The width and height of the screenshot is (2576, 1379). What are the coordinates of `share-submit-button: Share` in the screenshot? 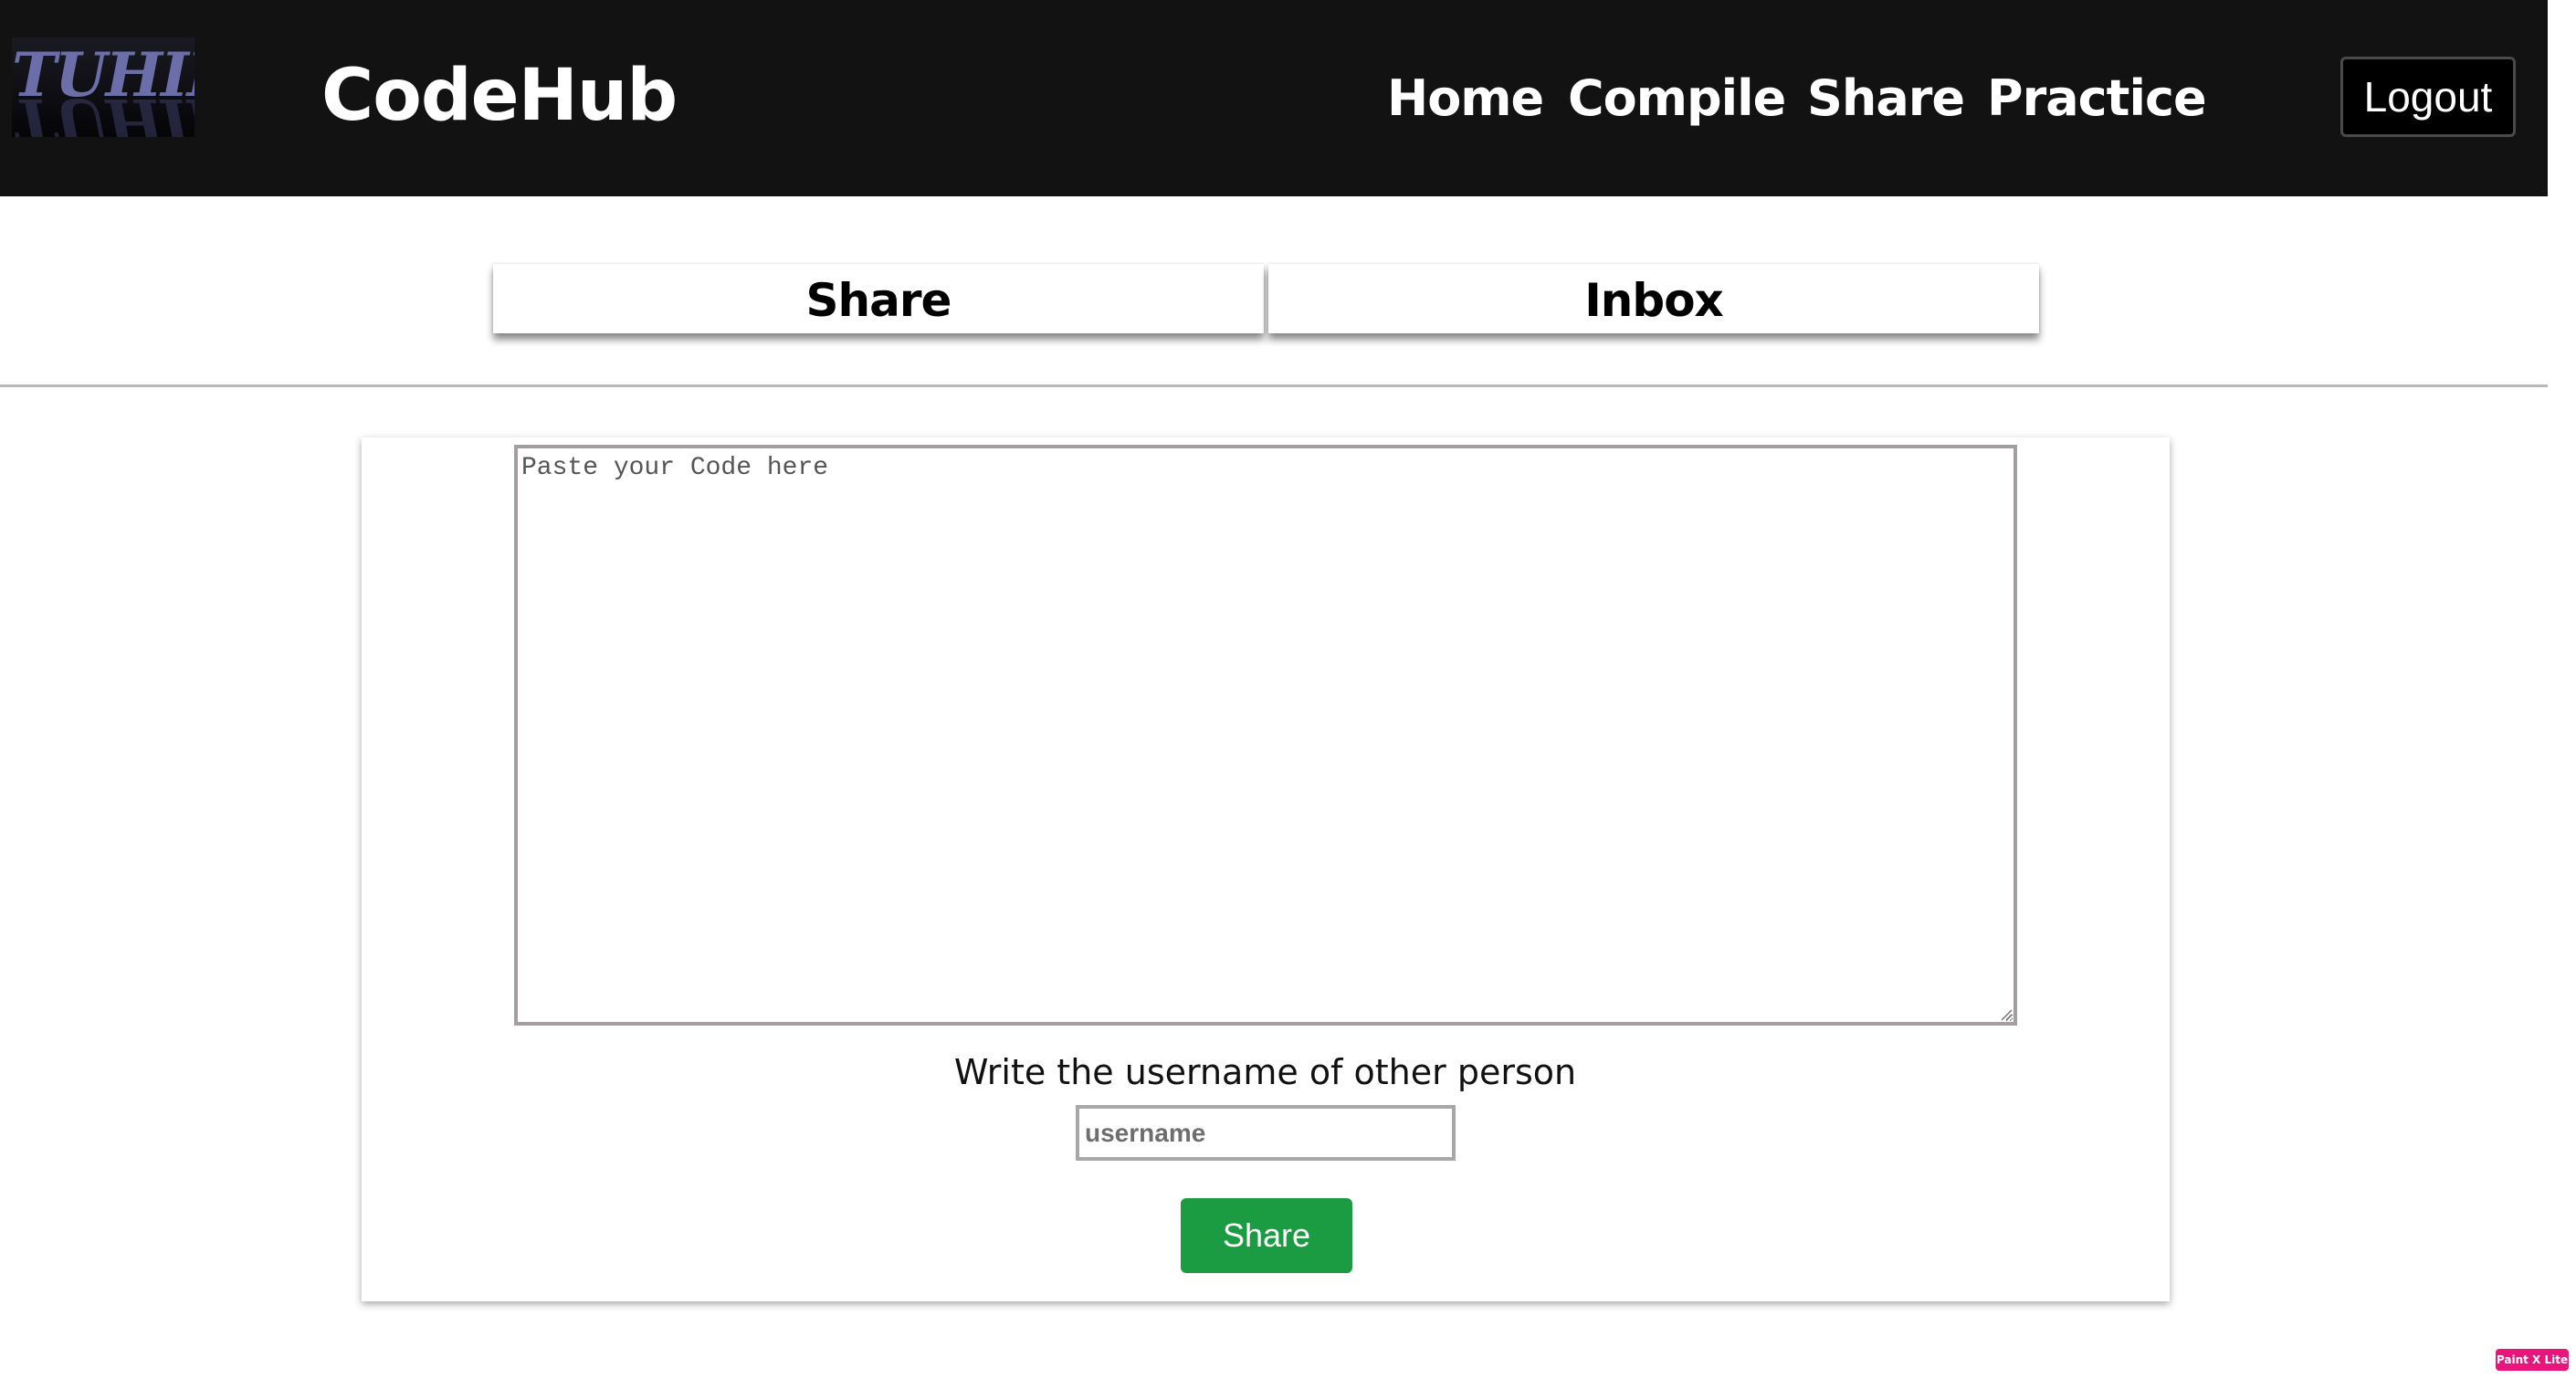 It's located at (1266, 1235).